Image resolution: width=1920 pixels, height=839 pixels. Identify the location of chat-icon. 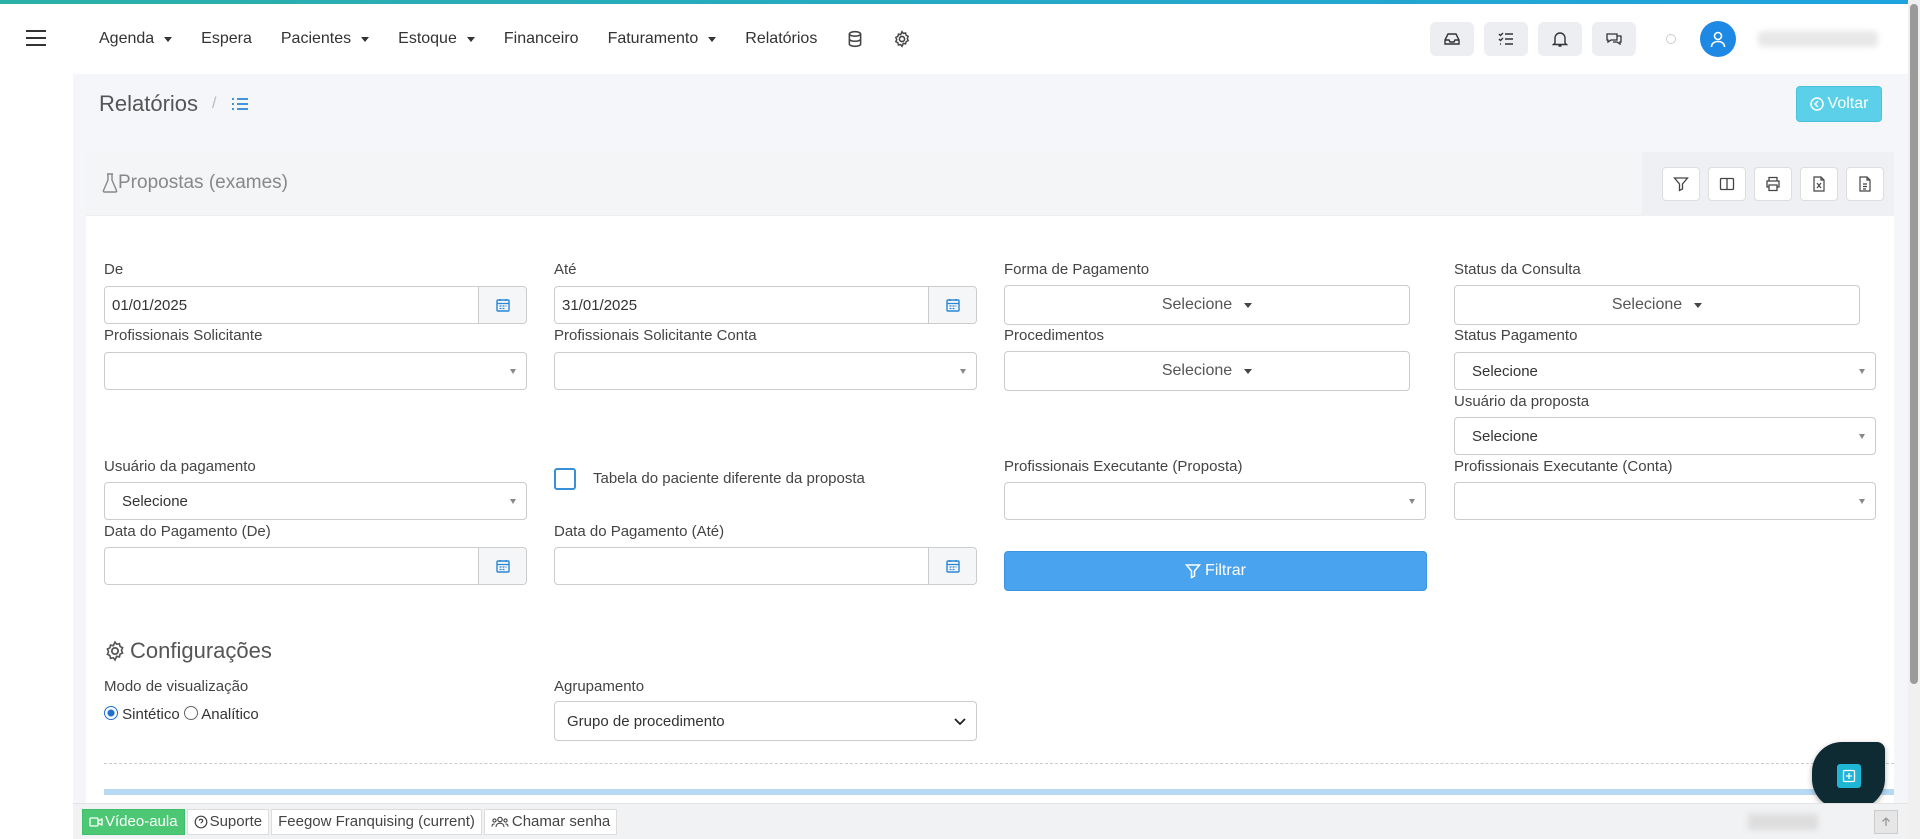
(1614, 39).